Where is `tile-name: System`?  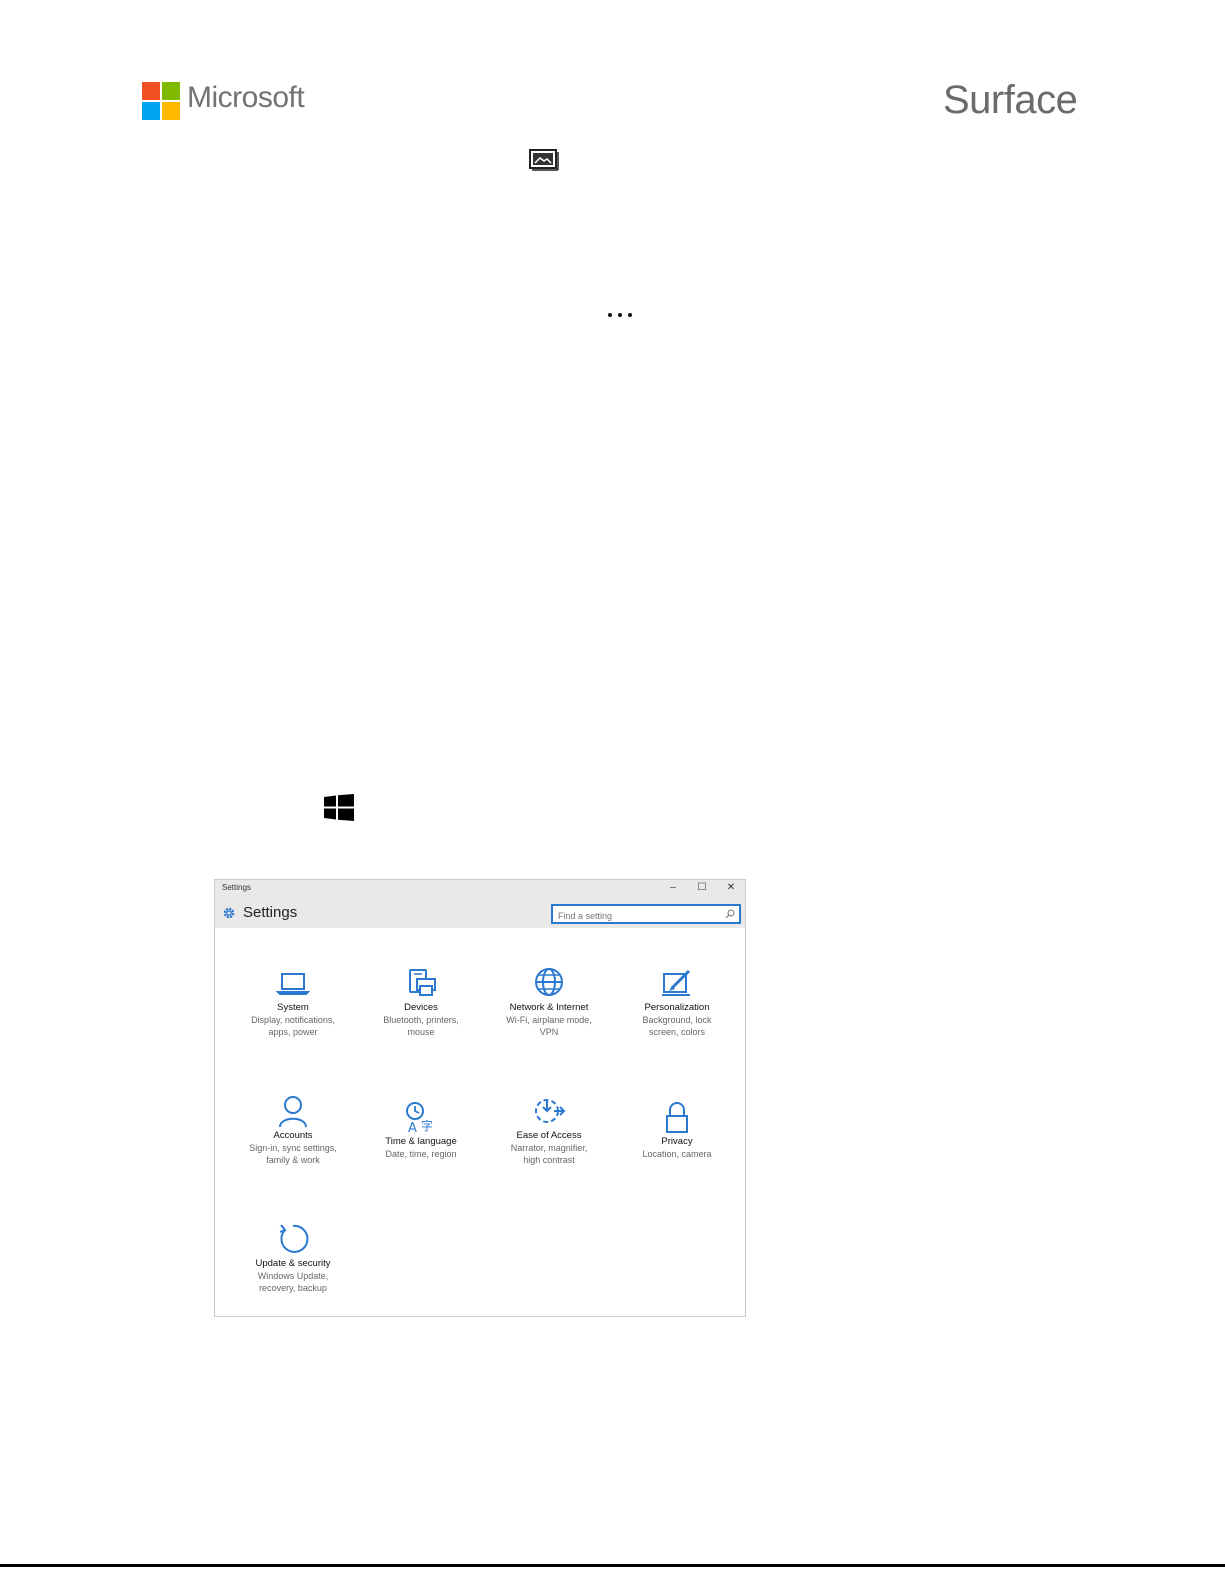
tile-name: System is located at coordinates (293, 1007).